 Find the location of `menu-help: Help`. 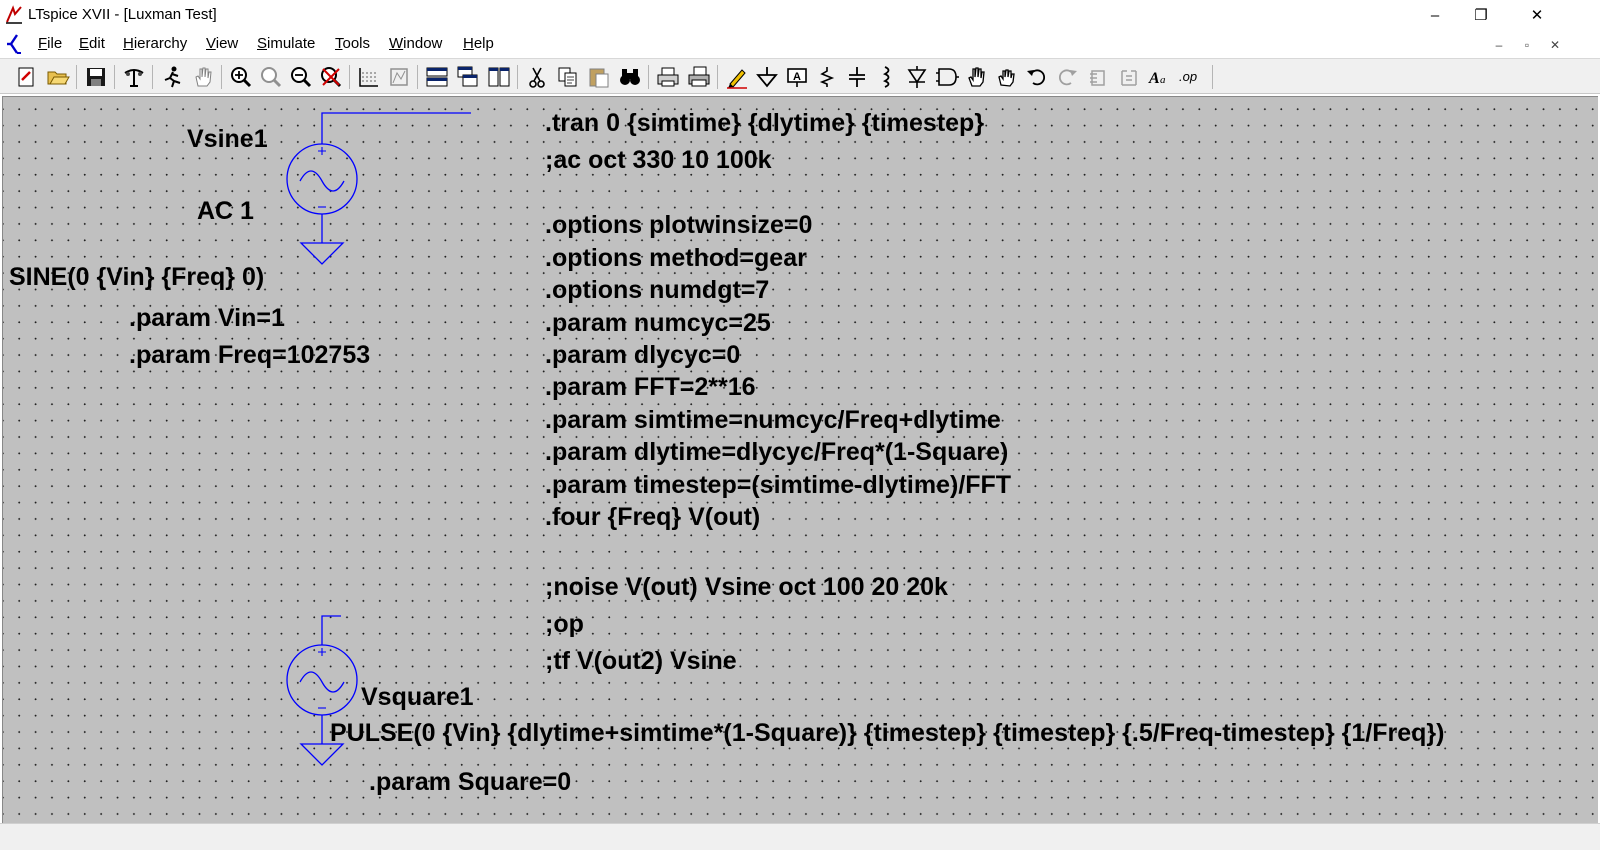

menu-help: Help is located at coordinates (478, 43).